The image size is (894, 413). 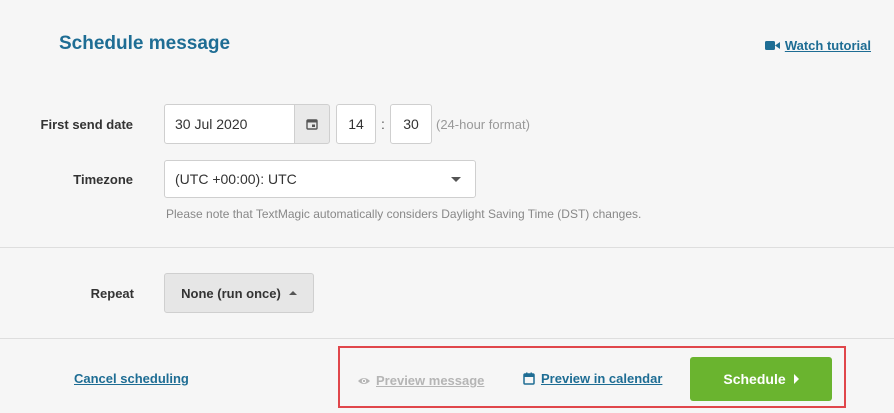 I want to click on time-format-hint: (24-hour format), so click(x=483, y=124).